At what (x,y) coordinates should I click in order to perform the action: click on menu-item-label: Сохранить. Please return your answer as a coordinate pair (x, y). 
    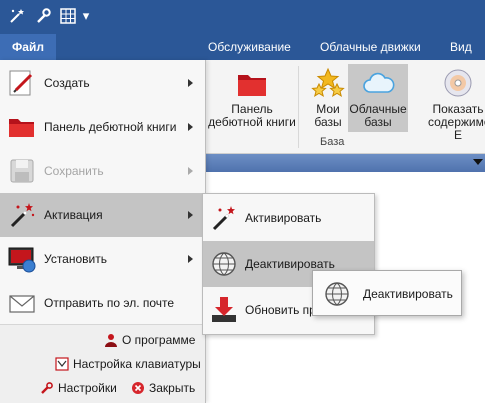
    Looking at the image, I should click on (74, 171).